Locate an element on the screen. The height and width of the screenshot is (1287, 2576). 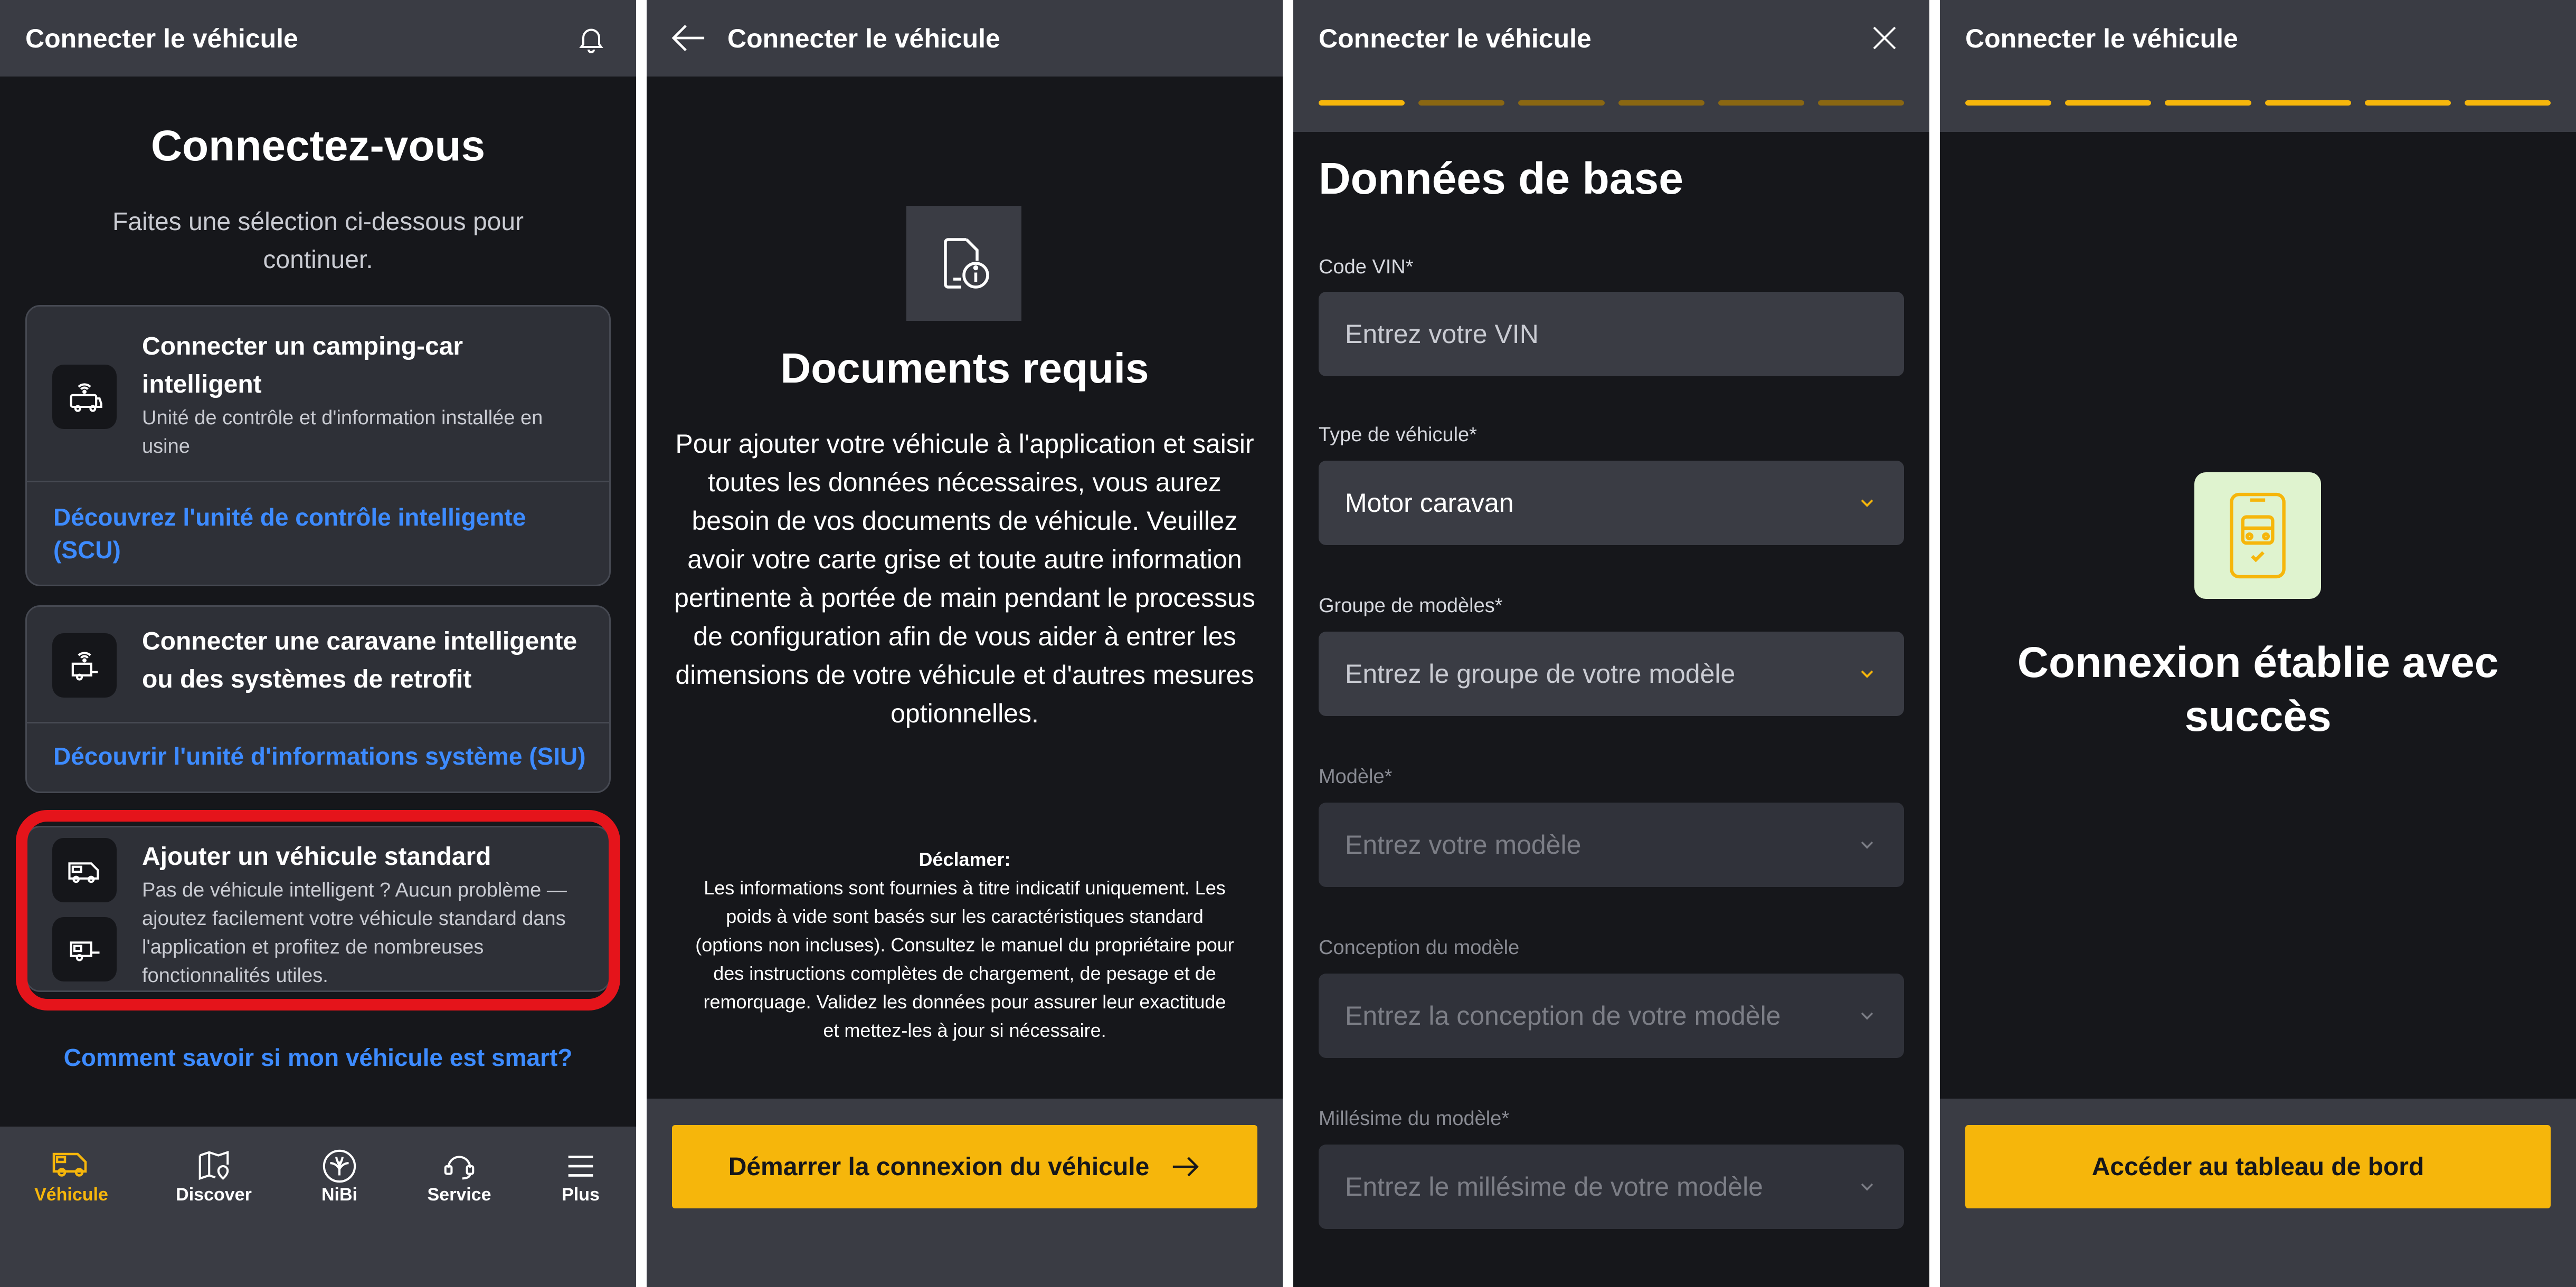
nav-label: Plus is located at coordinates (581, 1195).